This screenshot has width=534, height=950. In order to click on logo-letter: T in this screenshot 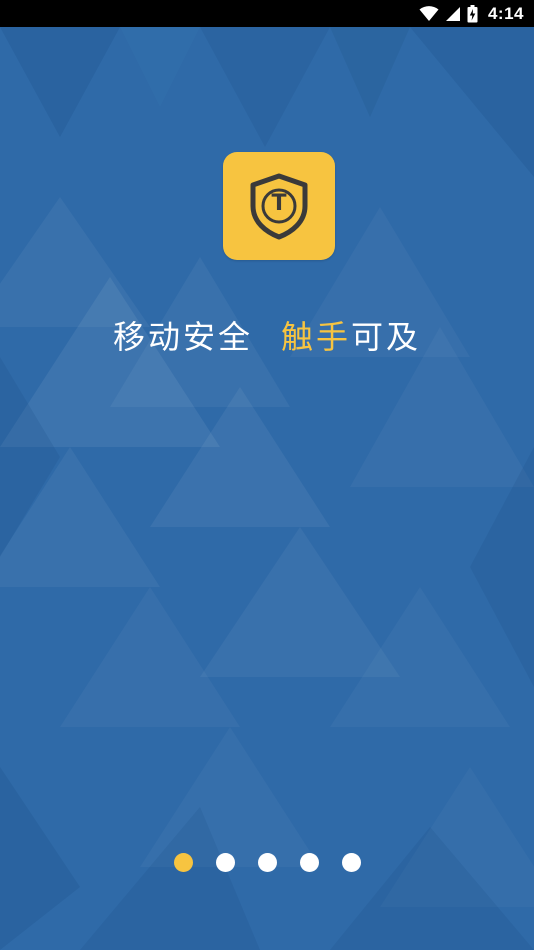, I will do `click(279, 203)`.